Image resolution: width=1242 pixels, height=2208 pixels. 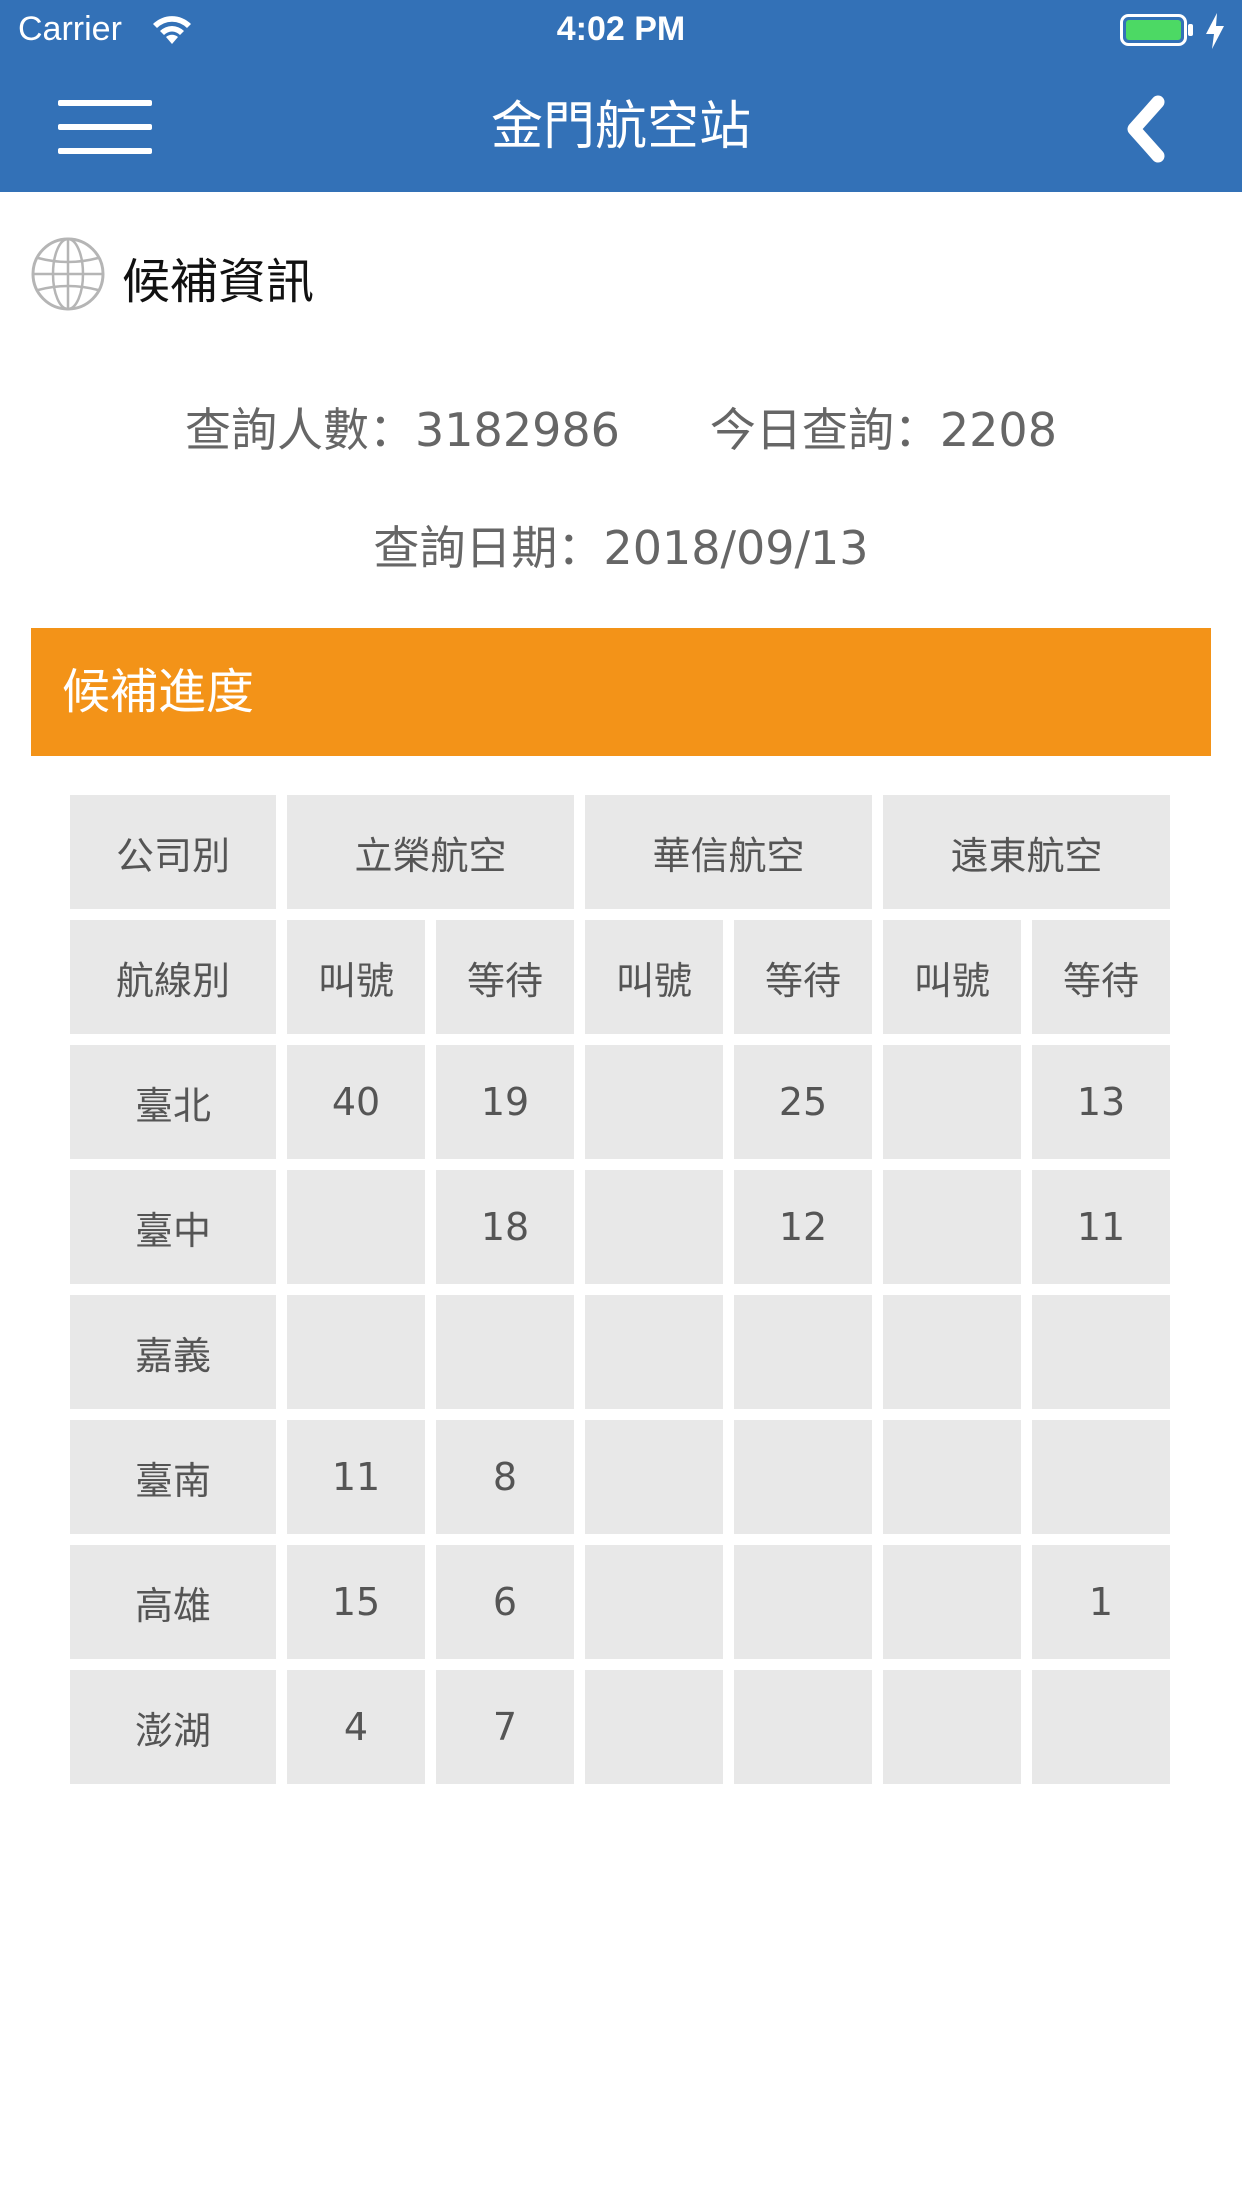 What do you see at coordinates (505, 1227) in the screenshot?
I see `table-value-cell: 18` at bounding box center [505, 1227].